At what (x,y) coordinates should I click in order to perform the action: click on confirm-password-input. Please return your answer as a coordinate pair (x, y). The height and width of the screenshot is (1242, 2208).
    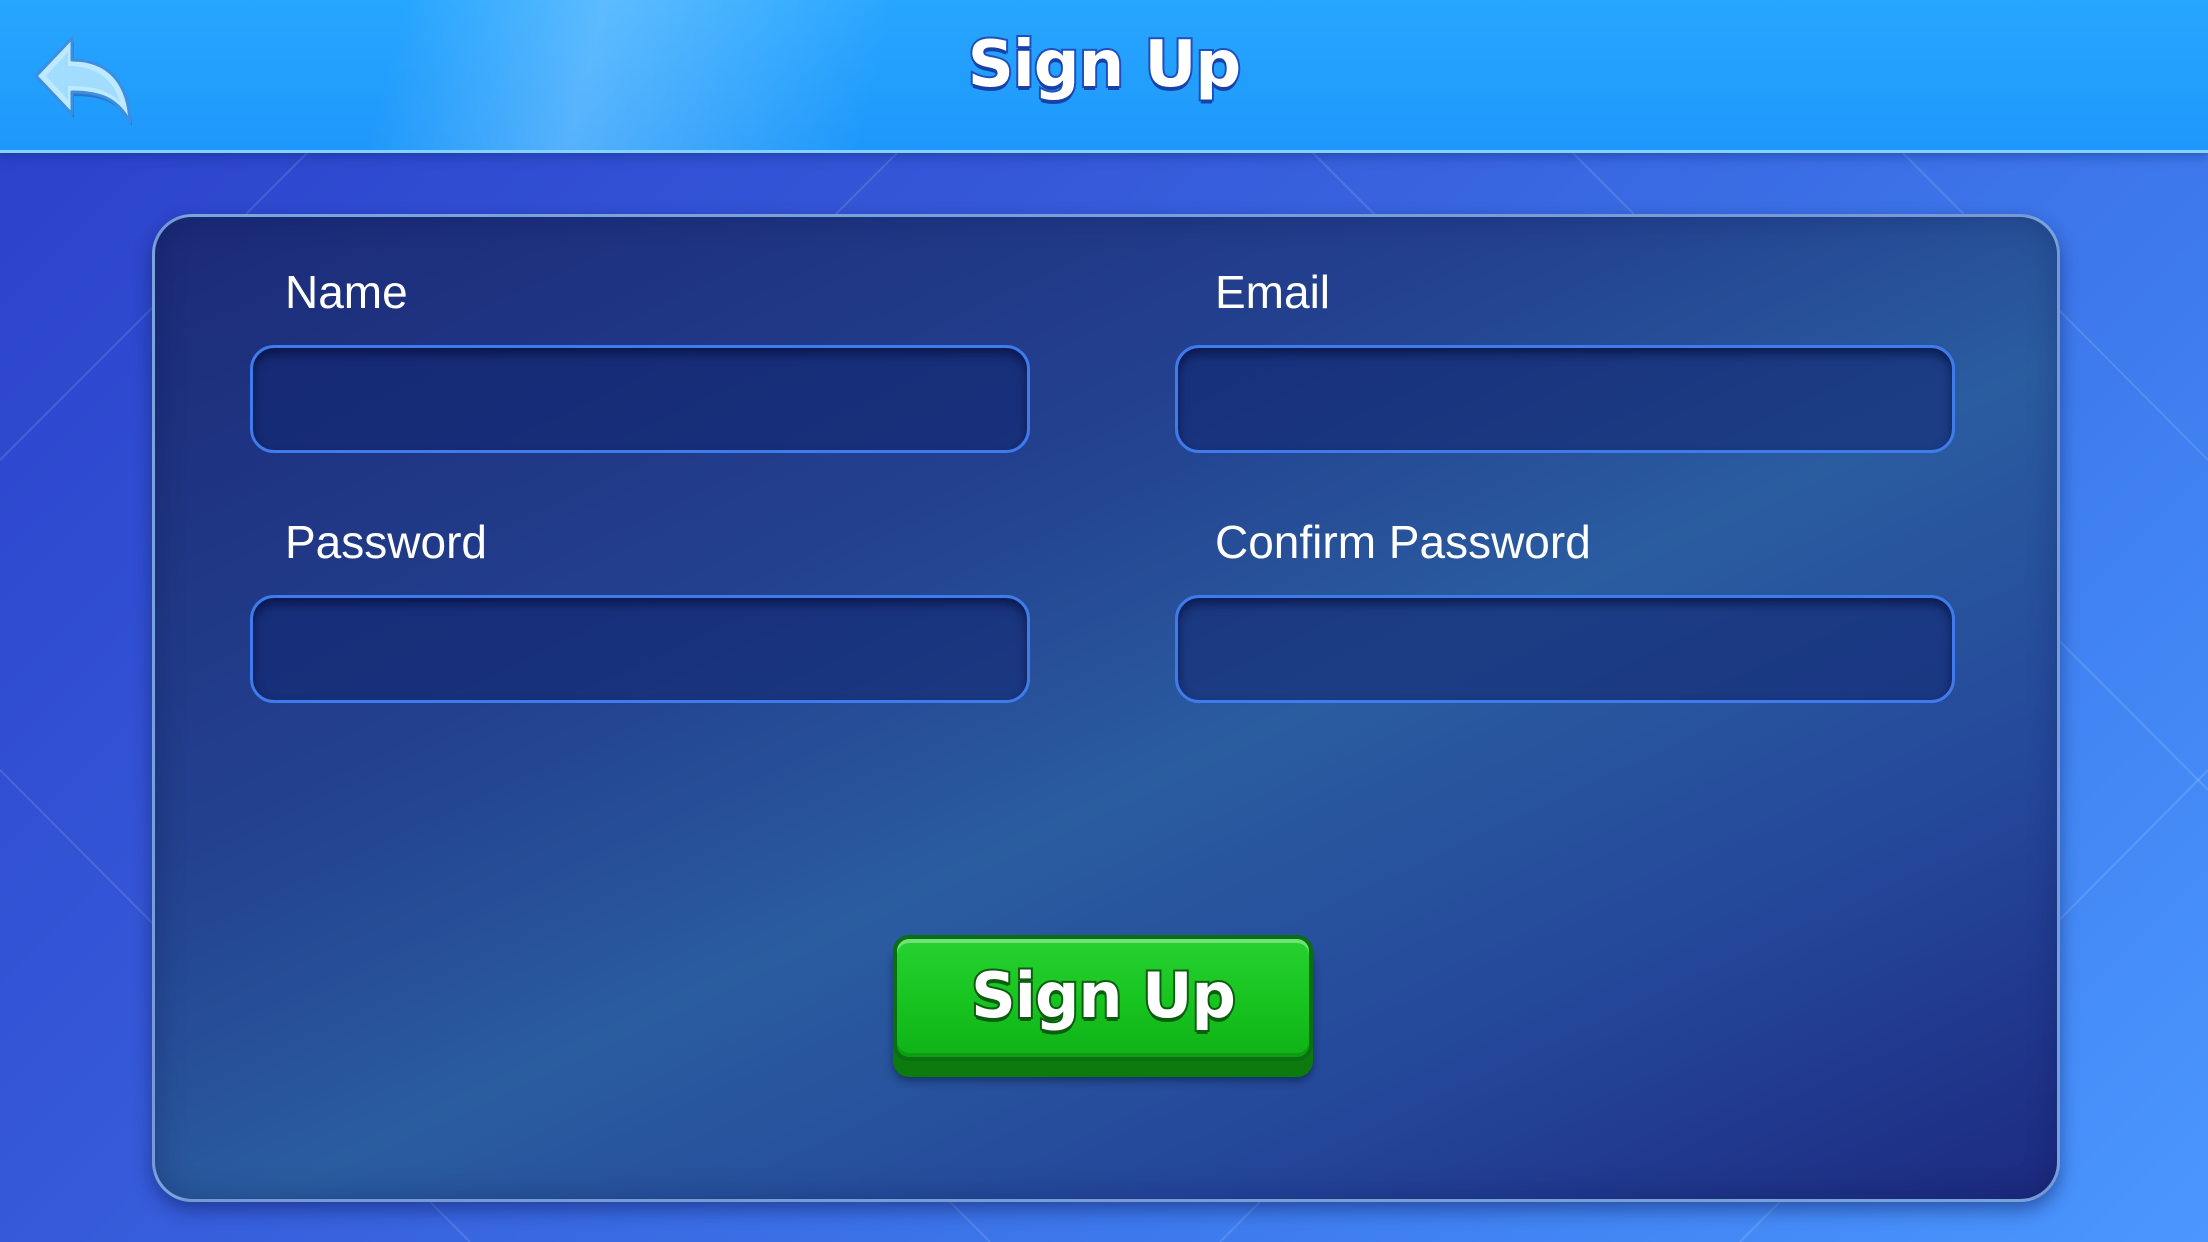
    Looking at the image, I should click on (1565, 649).